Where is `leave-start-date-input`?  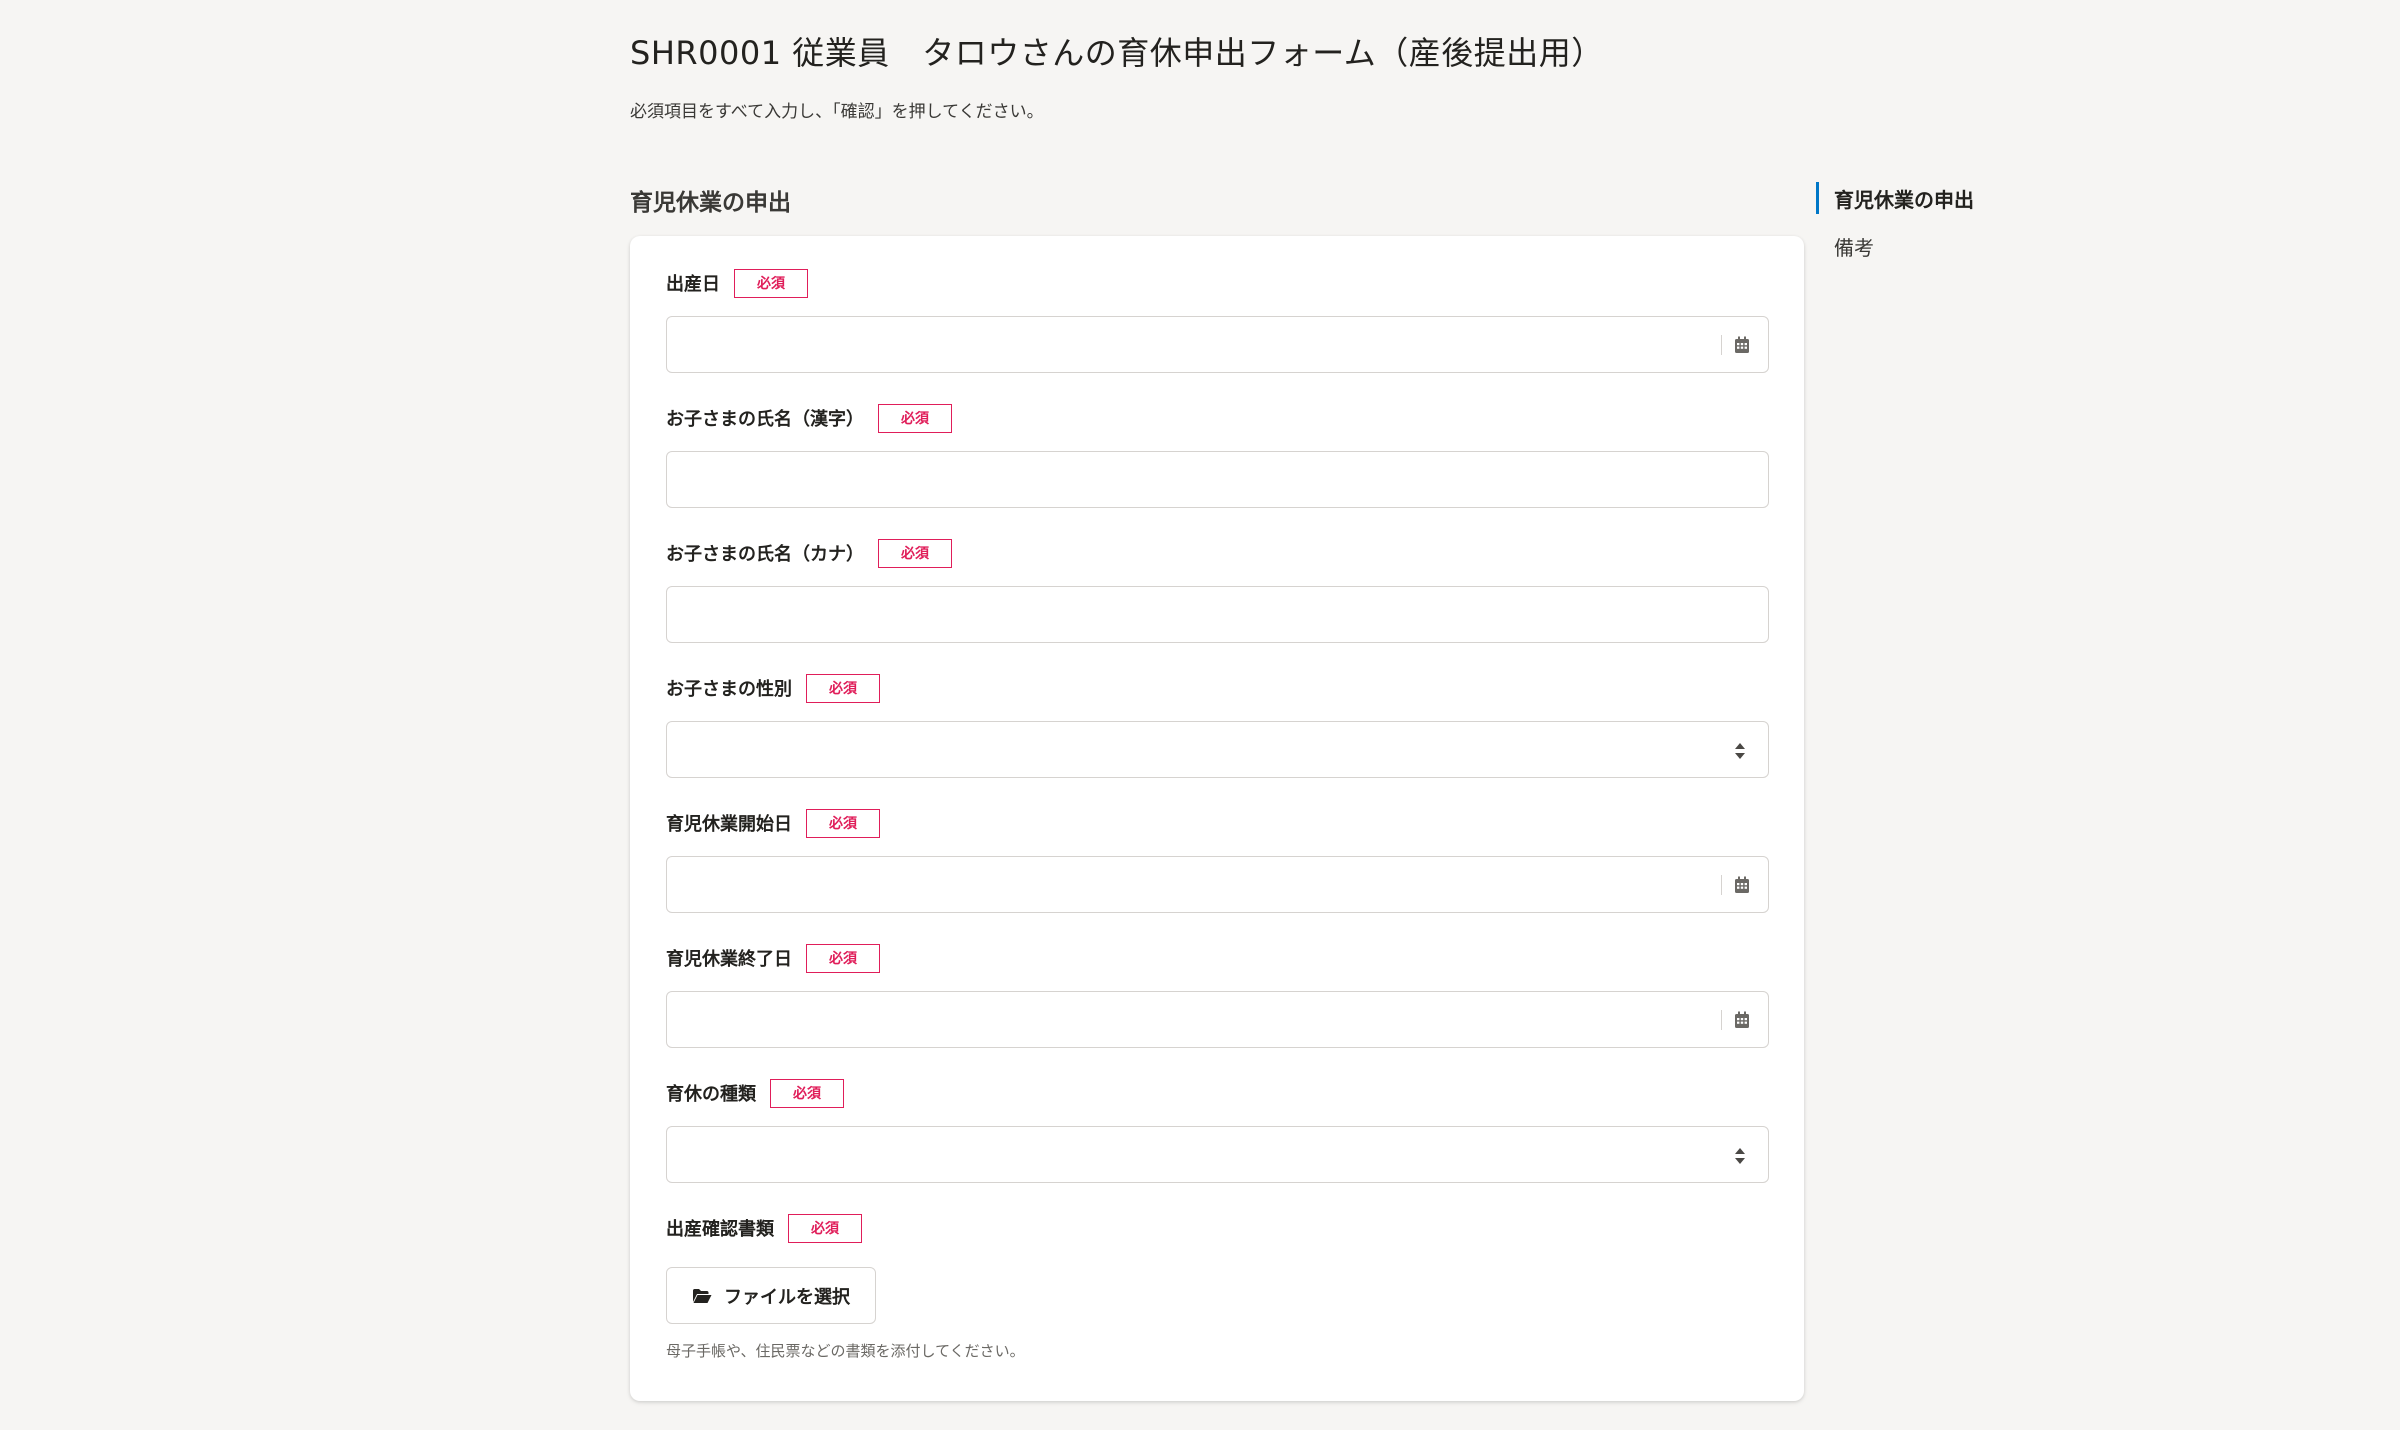
leave-start-date-input is located at coordinates (1217, 884).